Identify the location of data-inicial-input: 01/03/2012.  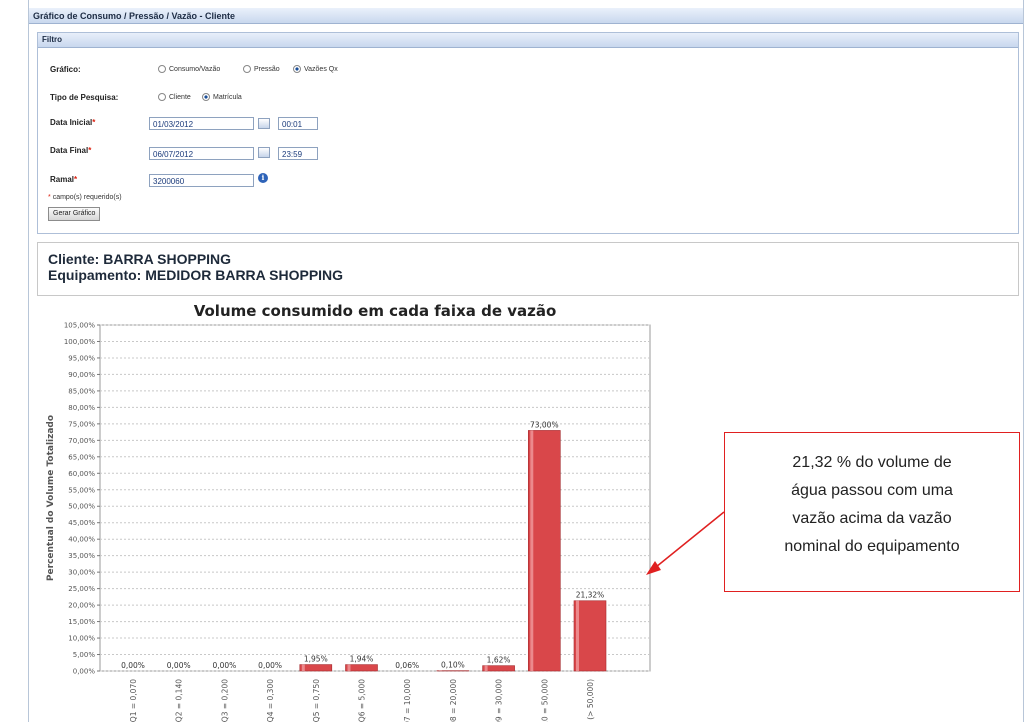
(201, 123).